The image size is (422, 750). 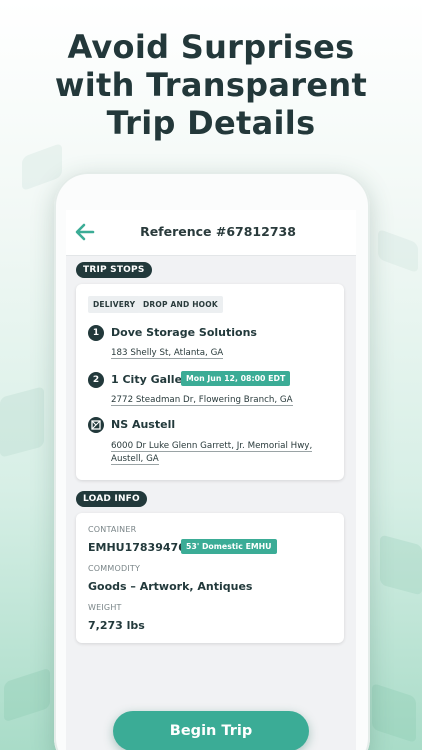 I want to click on stop-address-line: 2772 Steadman Dr, Flowering Branch, GA, so click(x=202, y=400).